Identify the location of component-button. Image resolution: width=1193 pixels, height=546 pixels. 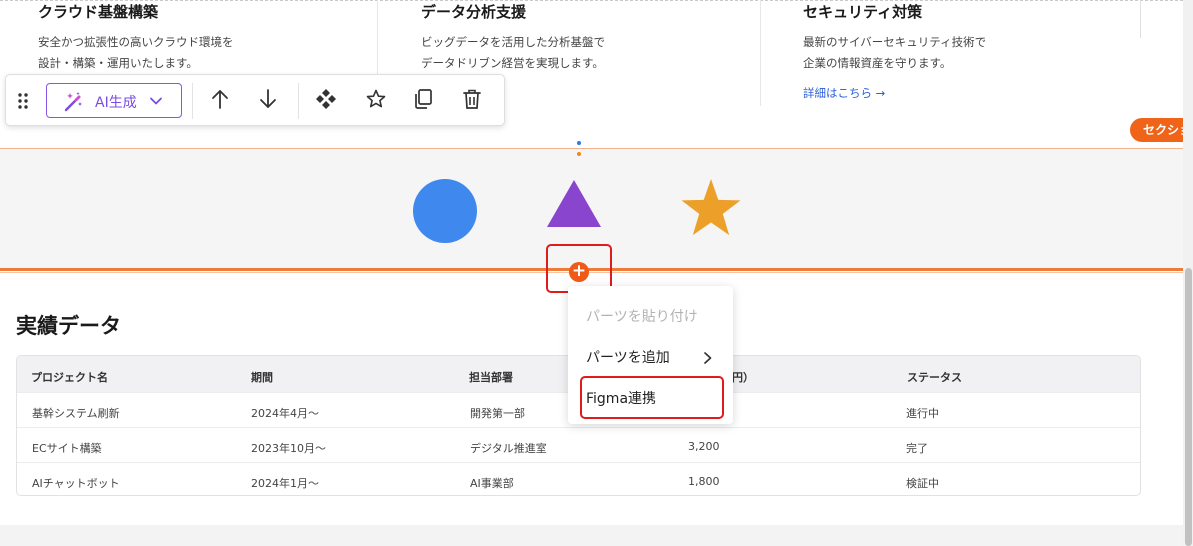
(326, 101).